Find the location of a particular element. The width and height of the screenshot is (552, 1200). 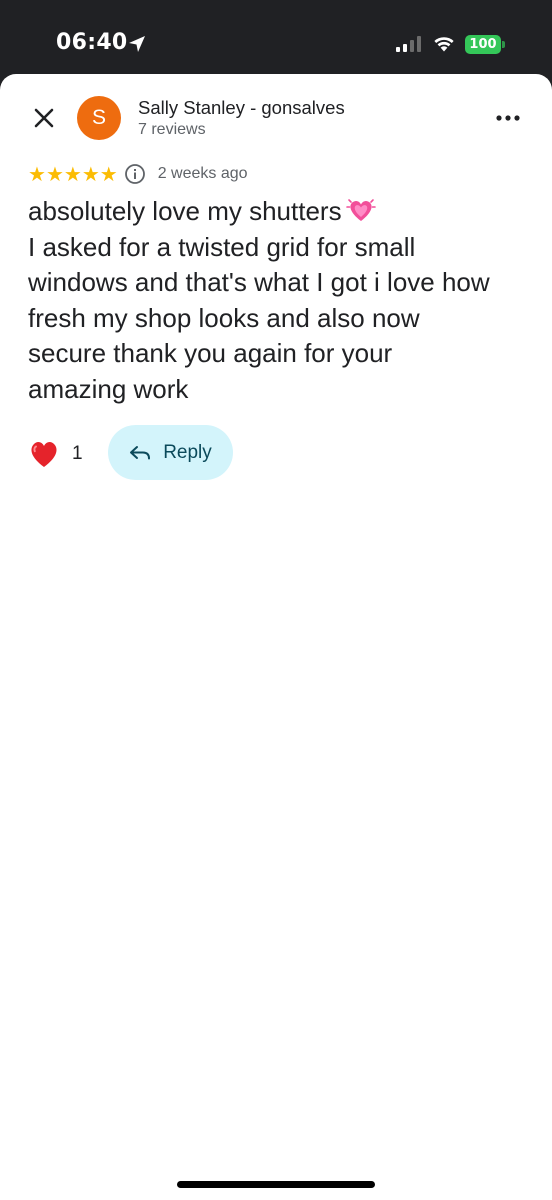

beating-heart-emoji-icon is located at coordinates (360, 210).